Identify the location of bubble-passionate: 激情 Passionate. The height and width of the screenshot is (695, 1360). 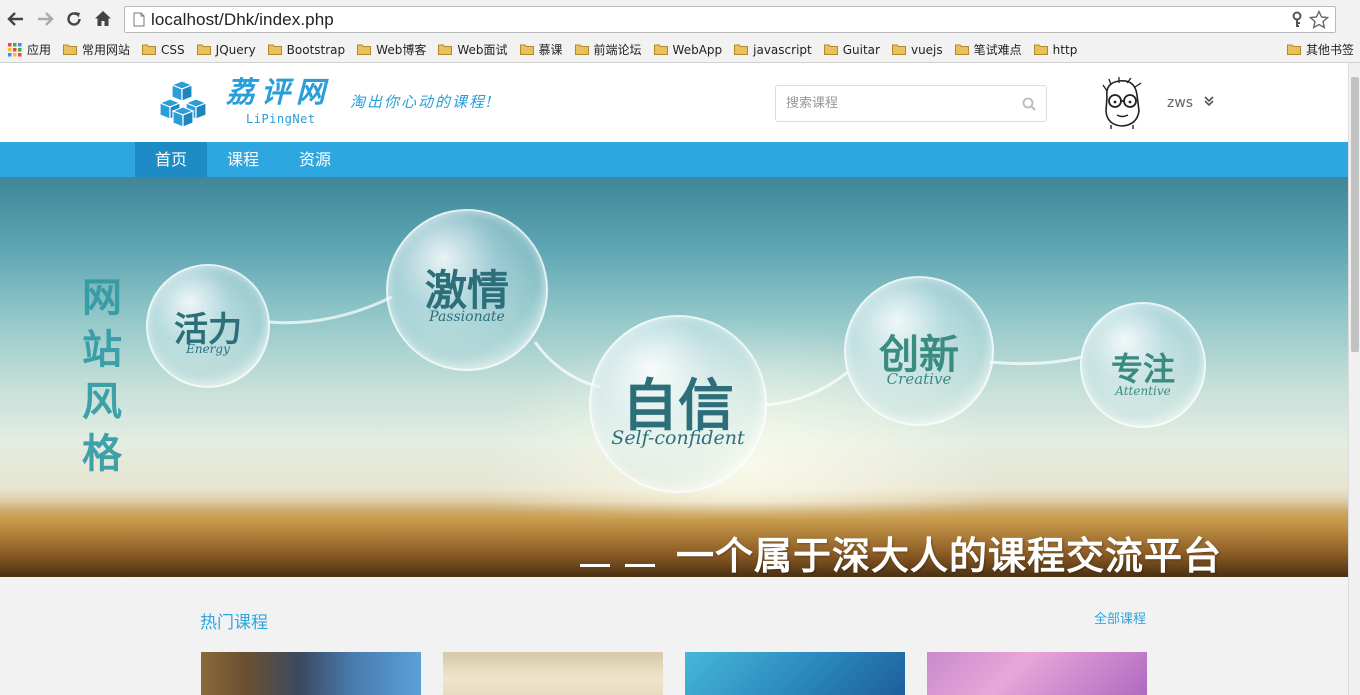
(467, 290).